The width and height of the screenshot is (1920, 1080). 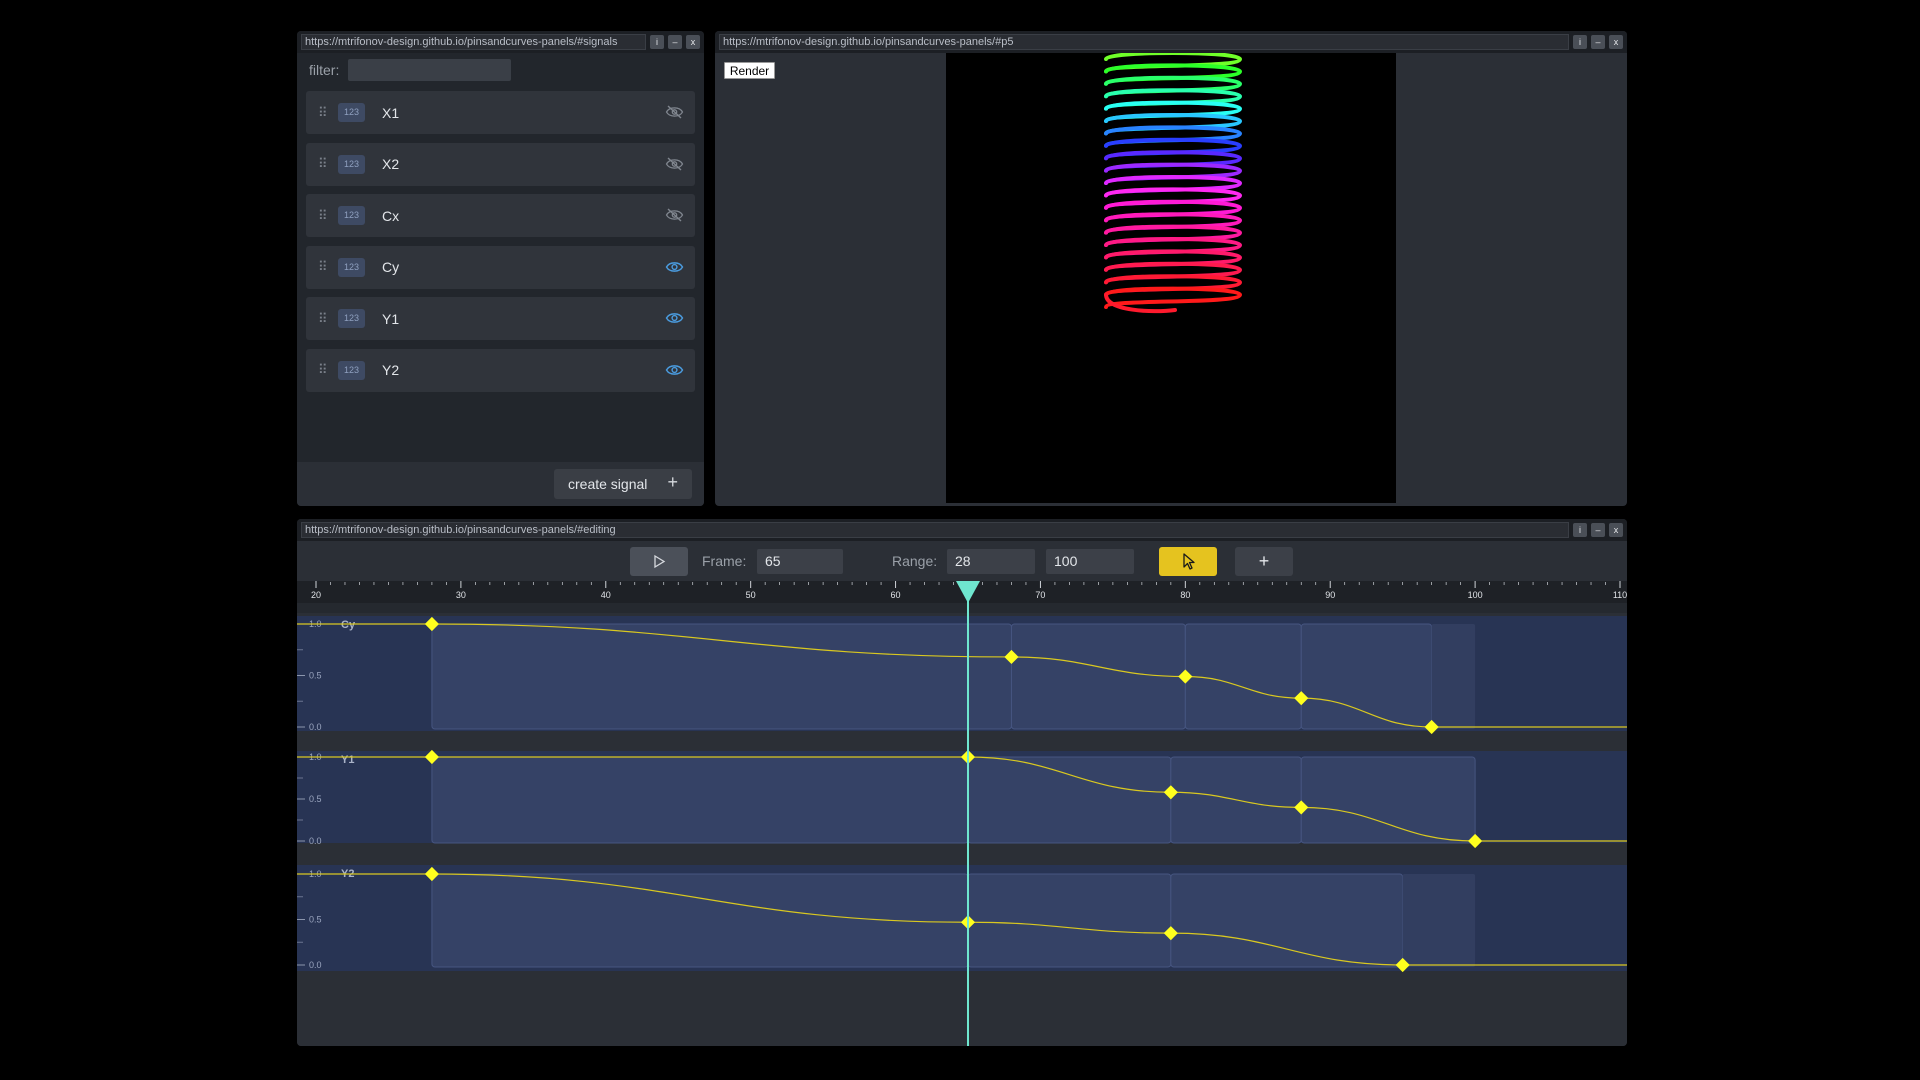 I want to click on range-end-input: 100, so click(x=1090, y=561).